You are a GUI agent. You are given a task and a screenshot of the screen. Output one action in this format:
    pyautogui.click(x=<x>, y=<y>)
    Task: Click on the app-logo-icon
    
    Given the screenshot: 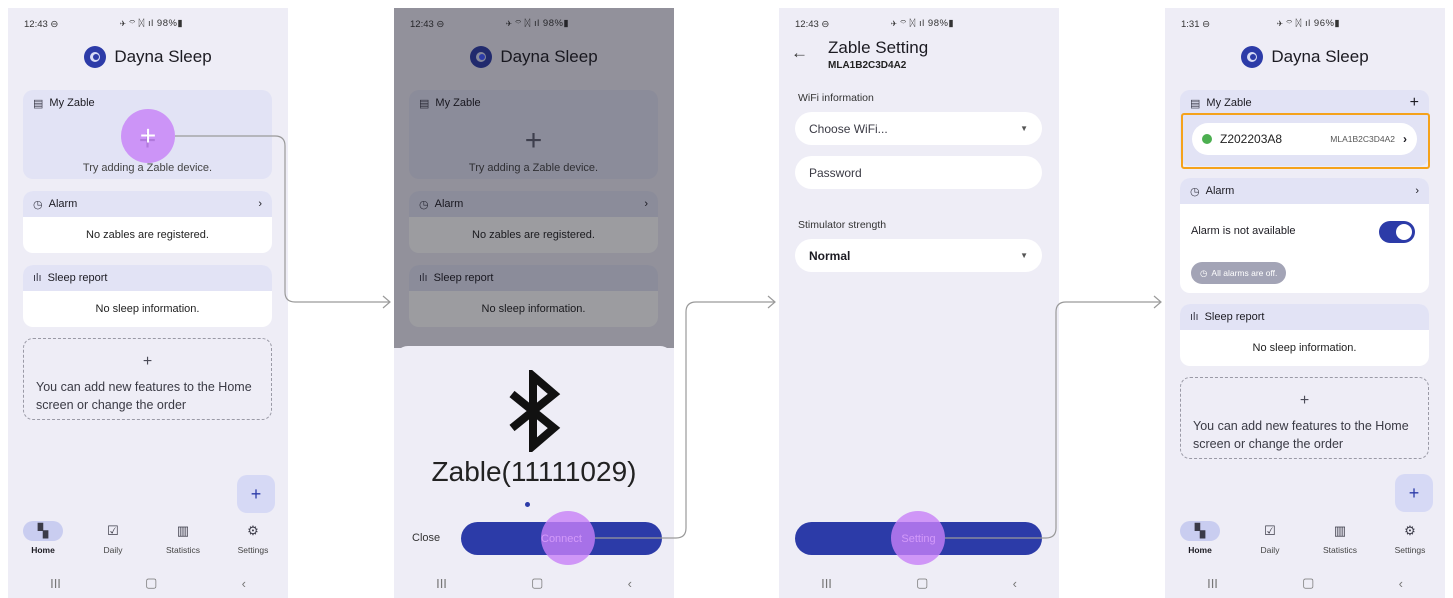 What is the action you would take?
    pyautogui.click(x=1252, y=57)
    